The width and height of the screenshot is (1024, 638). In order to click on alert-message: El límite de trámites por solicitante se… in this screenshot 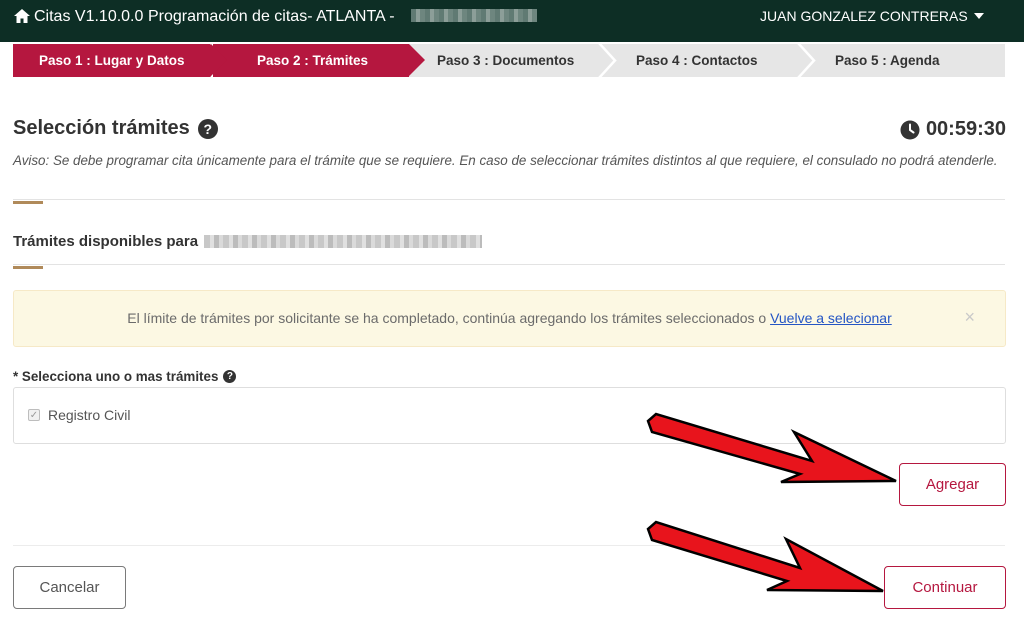, I will do `click(509, 318)`.